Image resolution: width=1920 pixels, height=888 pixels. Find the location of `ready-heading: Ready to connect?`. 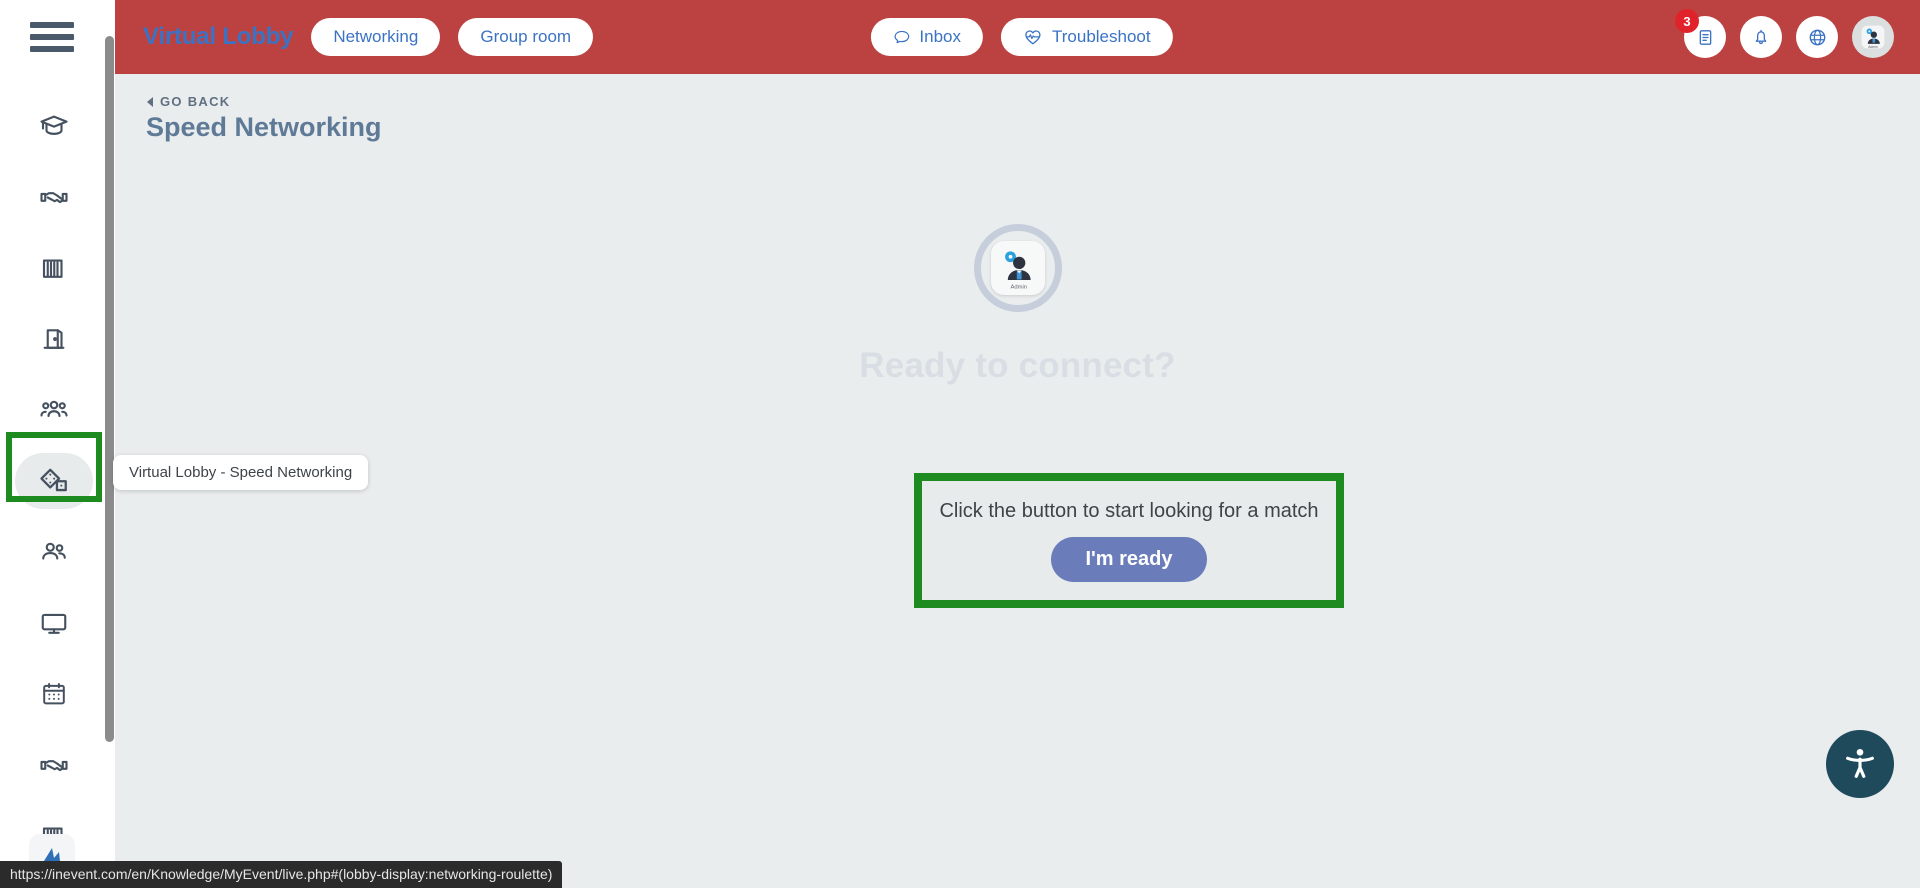

ready-heading: Ready to connect? is located at coordinates (1017, 365).